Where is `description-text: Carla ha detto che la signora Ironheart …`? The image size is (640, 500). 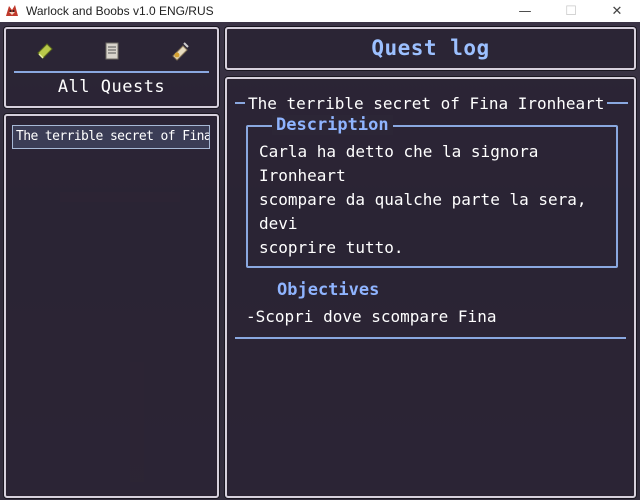 description-text: Carla ha detto che la signora Ironheart … is located at coordinates (423, 199).